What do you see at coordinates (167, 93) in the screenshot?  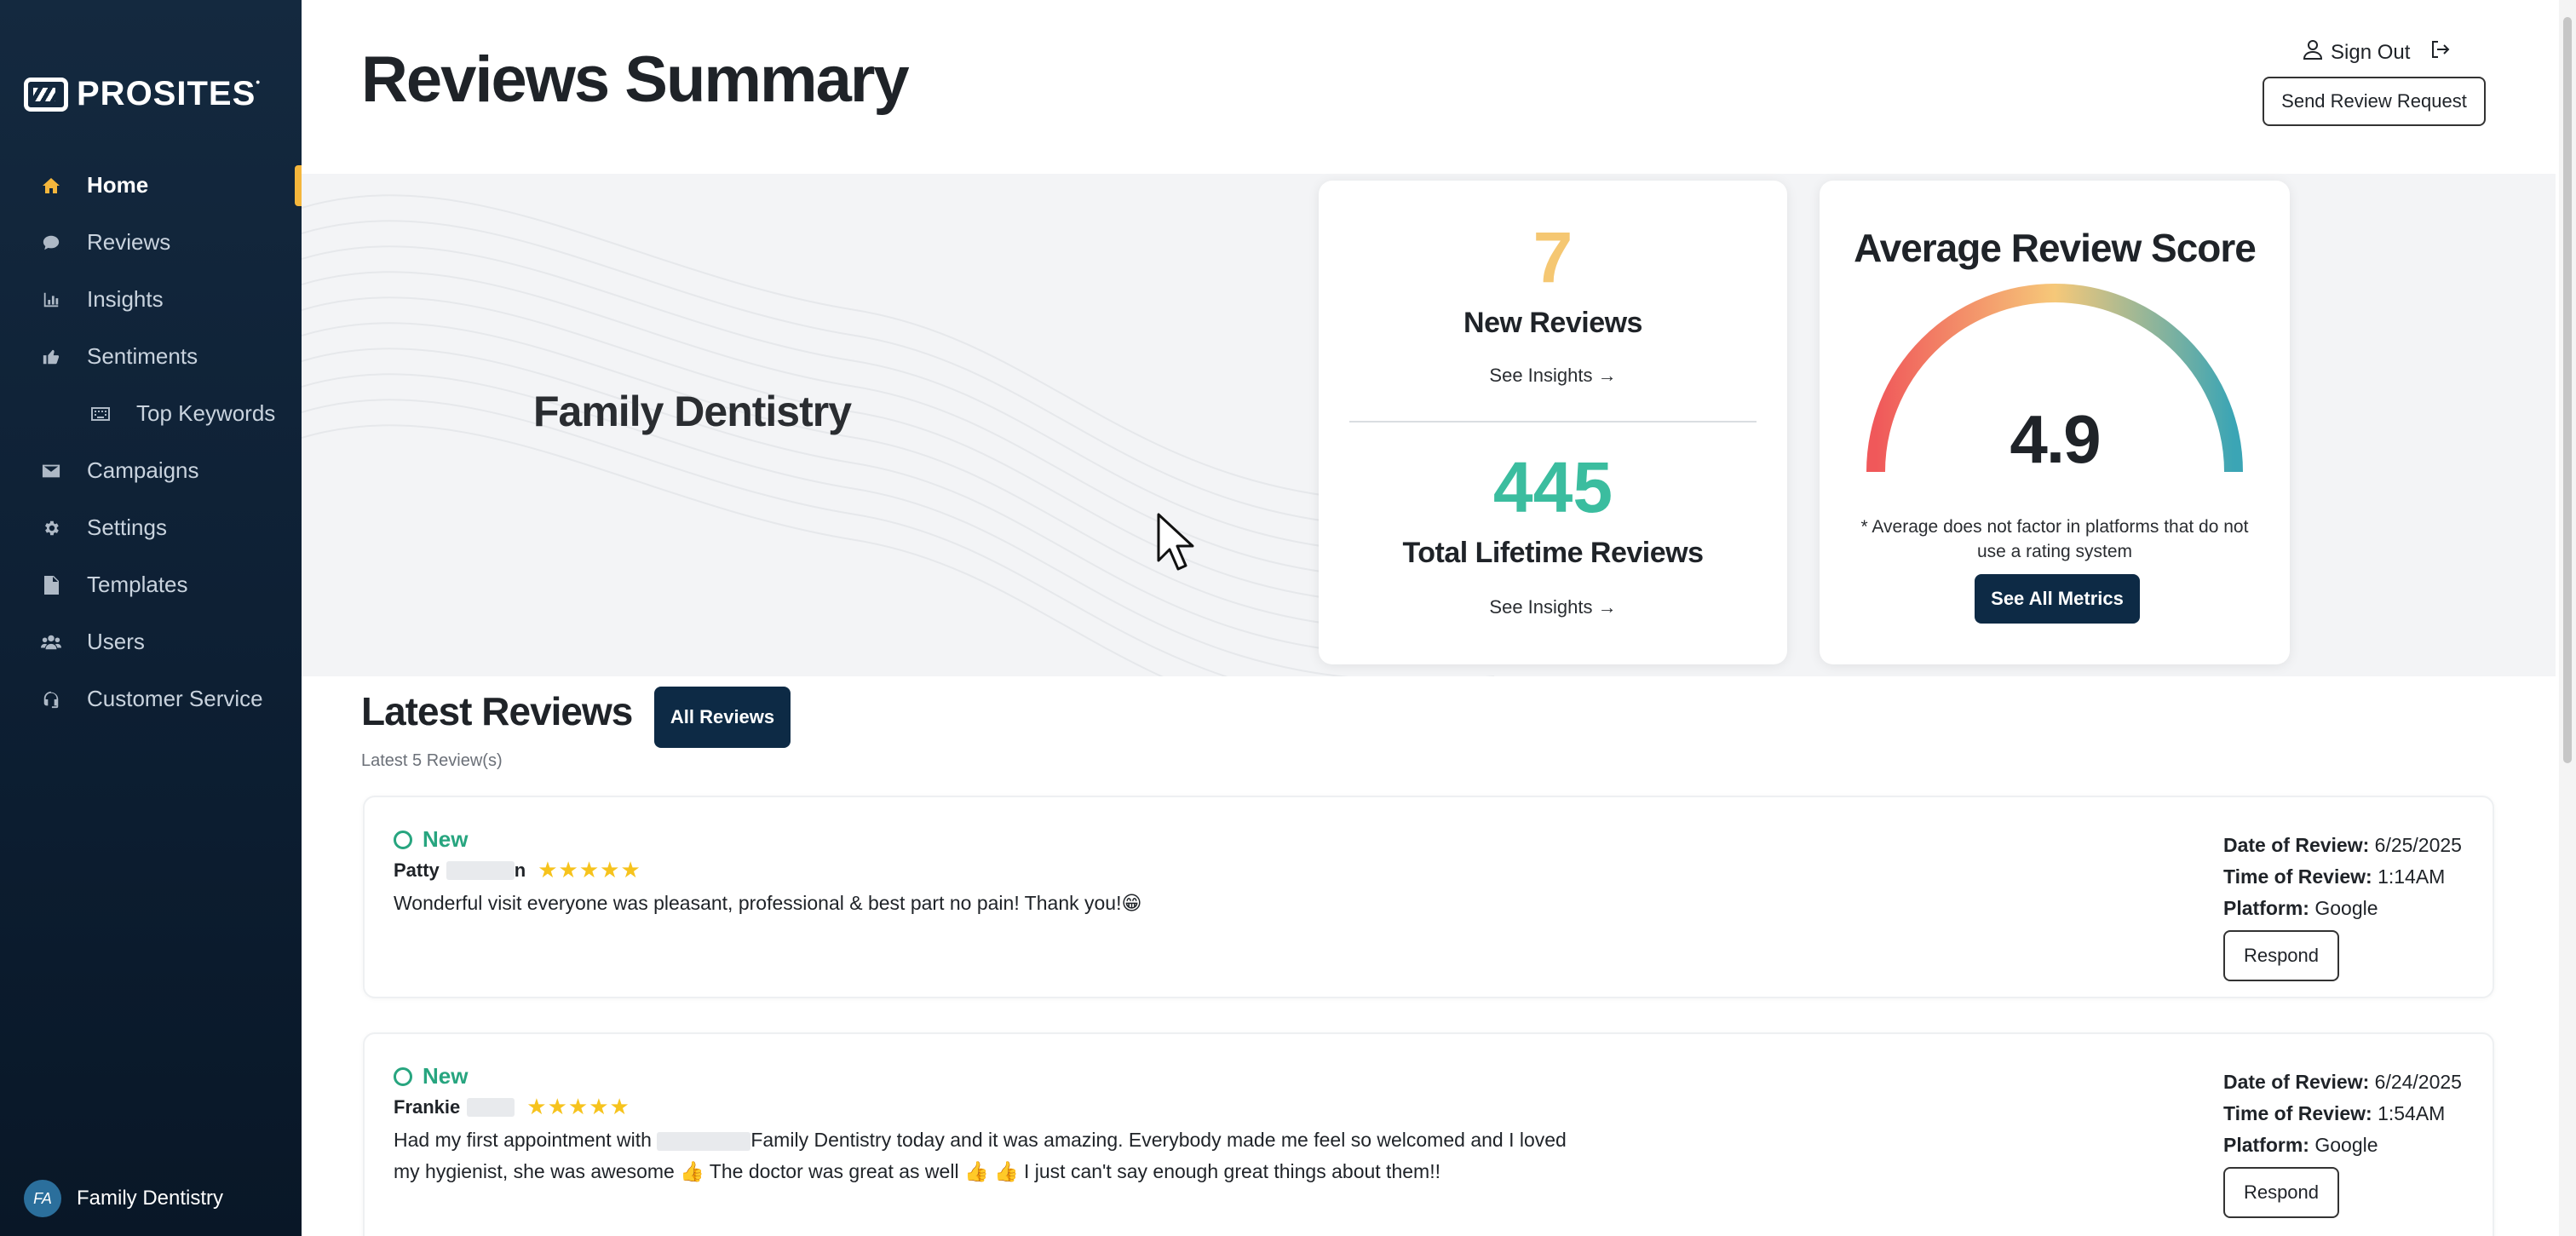 I see `logo-text: PROSITES` at bounding box center [167, 93].